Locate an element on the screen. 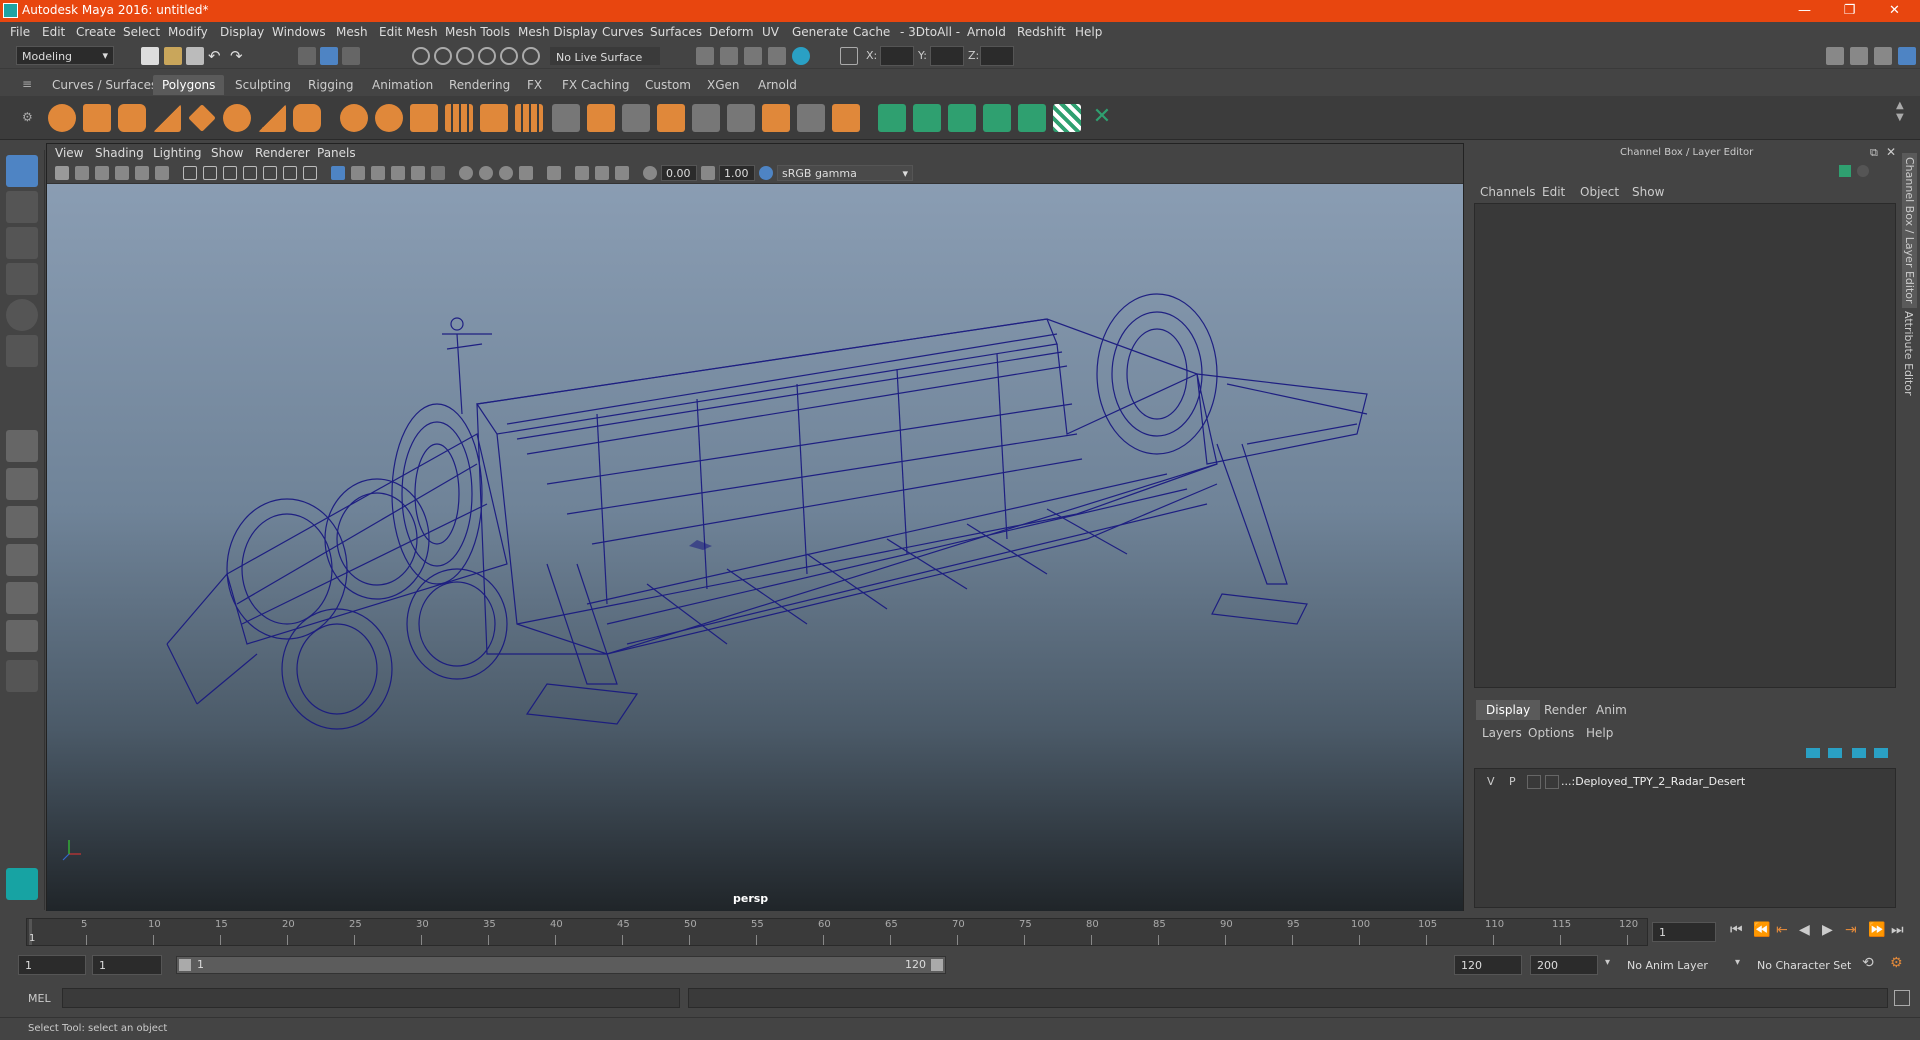 Image resolution: width=1920 pixels, height=1040 pixels. viewport-menu-shading: Shading is located at coordinates (119, 153).